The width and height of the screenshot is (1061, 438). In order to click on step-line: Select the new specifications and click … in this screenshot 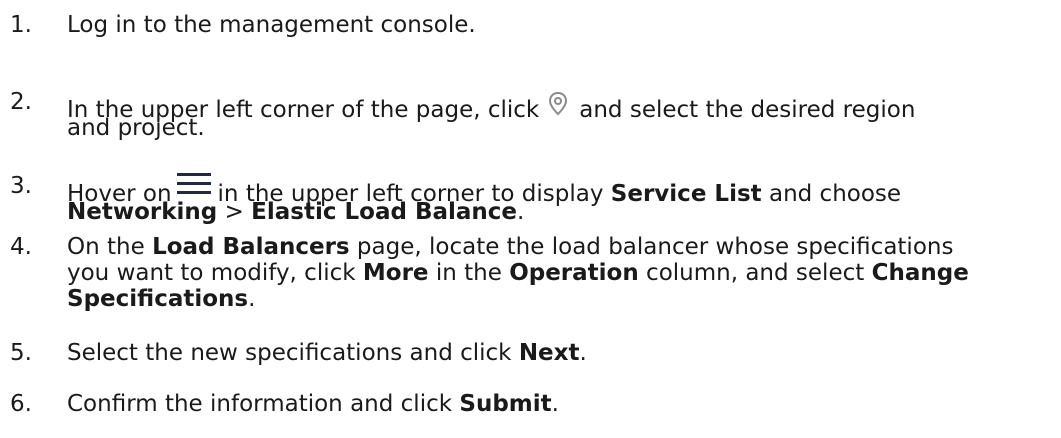, I will do `click(562, 353)`.